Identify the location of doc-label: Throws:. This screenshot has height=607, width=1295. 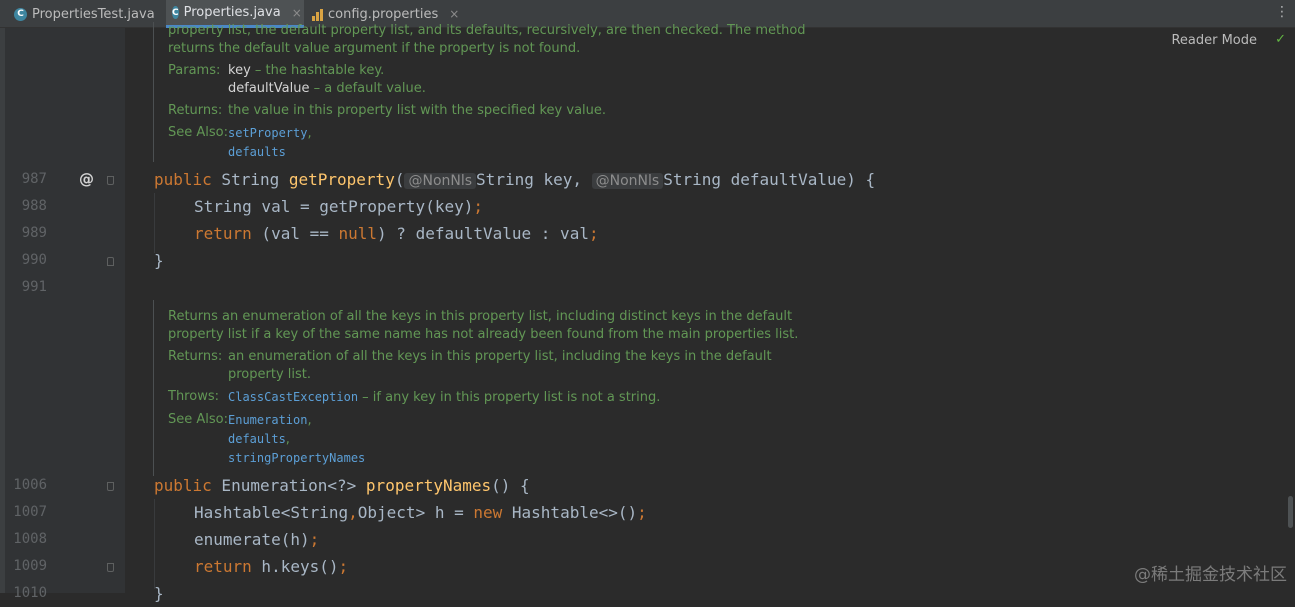
(193, 396).